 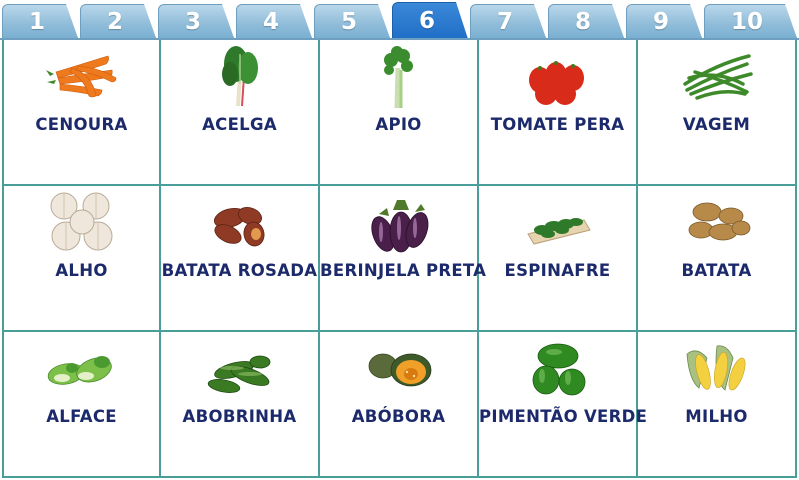 I want to click on pumpkin-icon, so click(x=399, y=370).